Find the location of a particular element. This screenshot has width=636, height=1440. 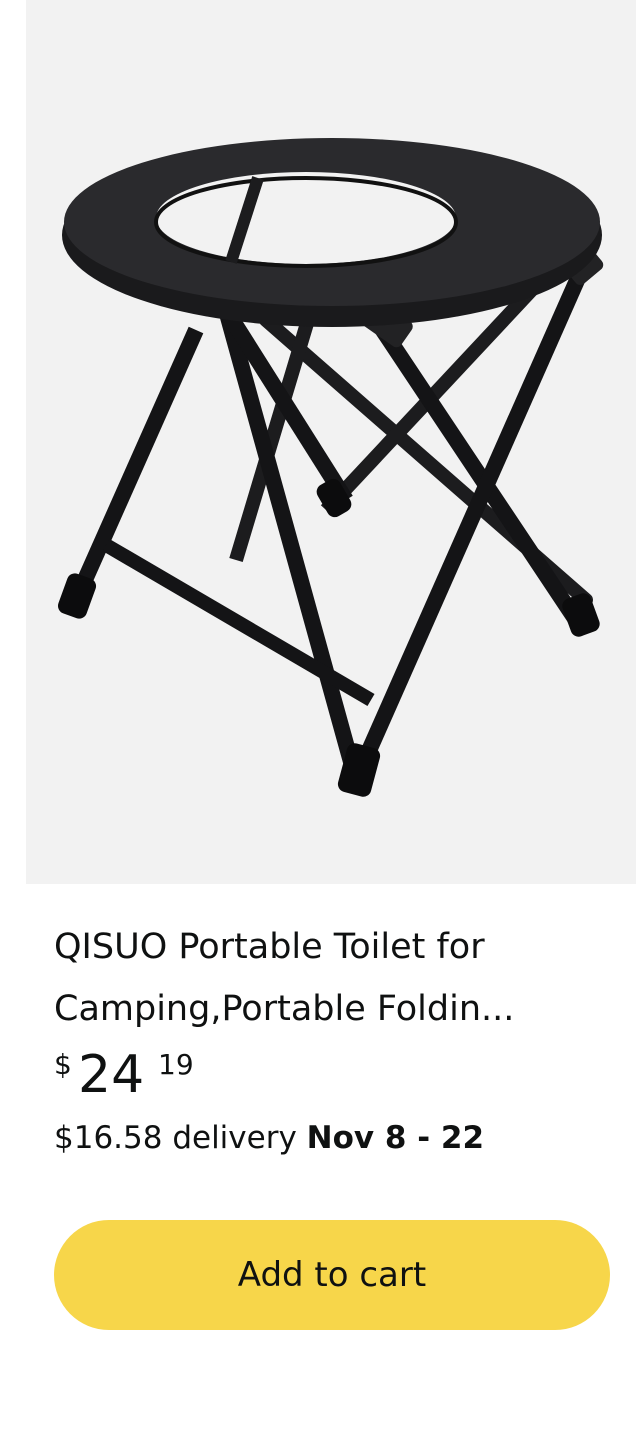

delivery-date: Nov 8 - 22 is located at coordinates (395, 1138).